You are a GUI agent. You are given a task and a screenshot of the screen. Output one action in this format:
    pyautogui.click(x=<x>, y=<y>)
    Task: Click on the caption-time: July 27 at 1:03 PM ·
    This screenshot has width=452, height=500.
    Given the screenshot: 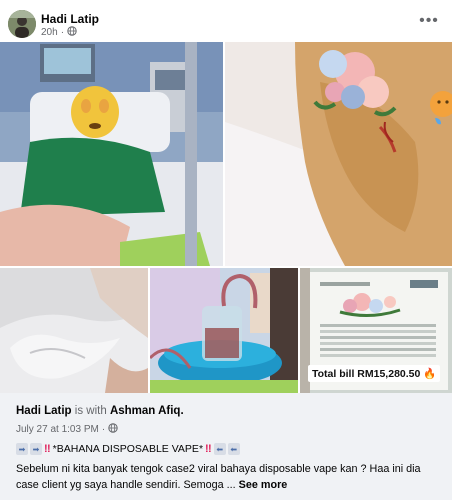 What is the action you would take?
    pyautogui.click(x=67, y=429)
    